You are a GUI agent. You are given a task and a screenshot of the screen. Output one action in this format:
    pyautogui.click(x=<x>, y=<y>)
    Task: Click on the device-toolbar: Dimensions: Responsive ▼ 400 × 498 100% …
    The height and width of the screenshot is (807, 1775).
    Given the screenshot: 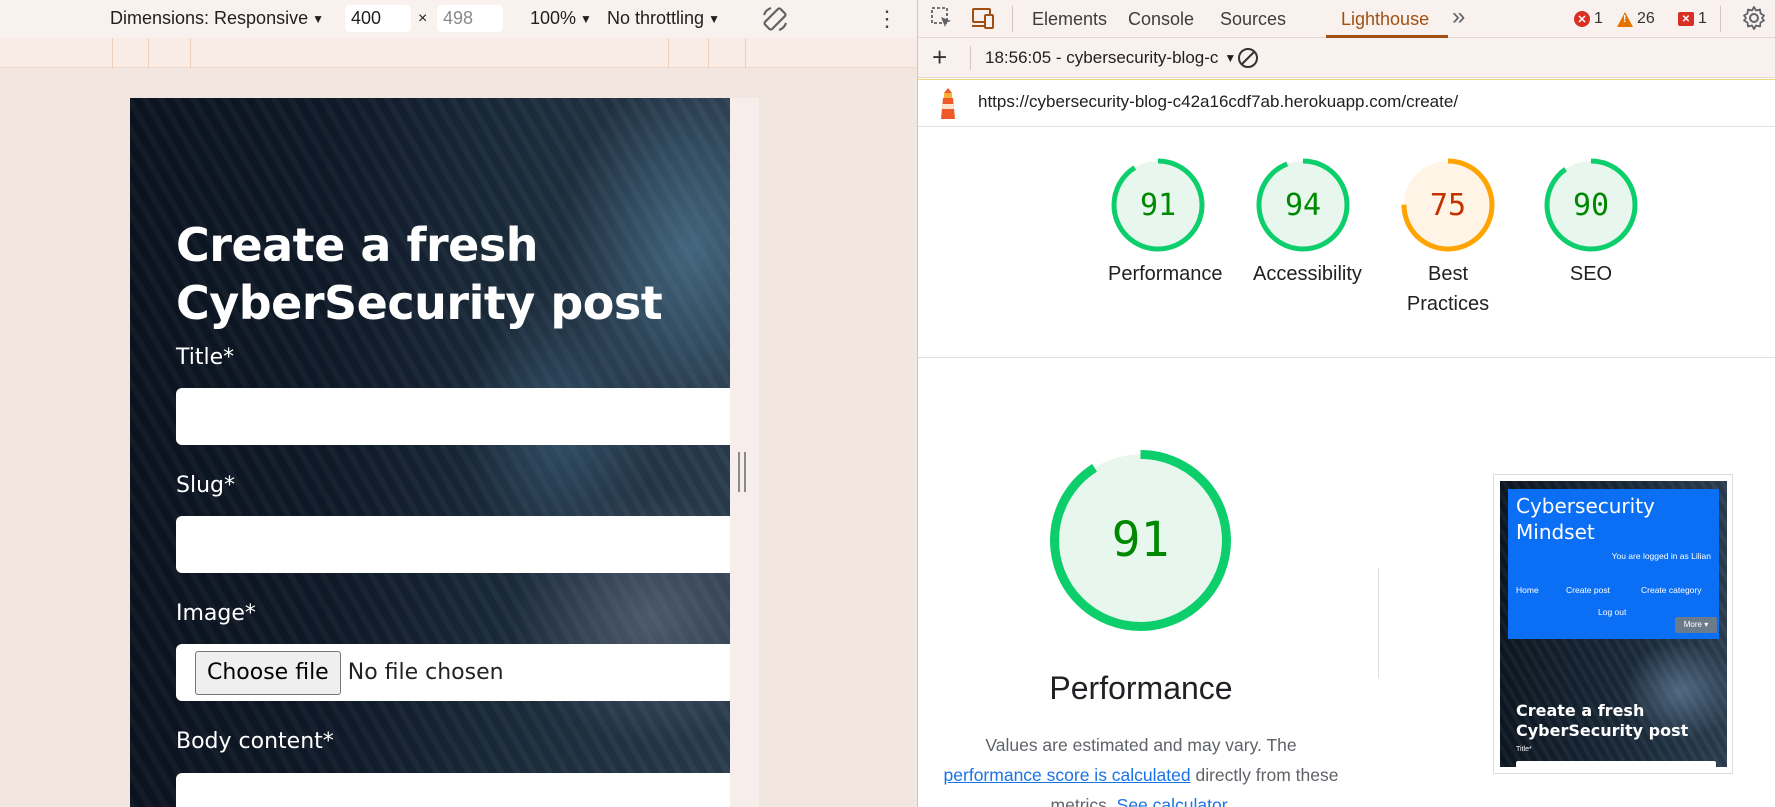 What is the action you would take?
    pyautogui.click(x=458, y=19)
    